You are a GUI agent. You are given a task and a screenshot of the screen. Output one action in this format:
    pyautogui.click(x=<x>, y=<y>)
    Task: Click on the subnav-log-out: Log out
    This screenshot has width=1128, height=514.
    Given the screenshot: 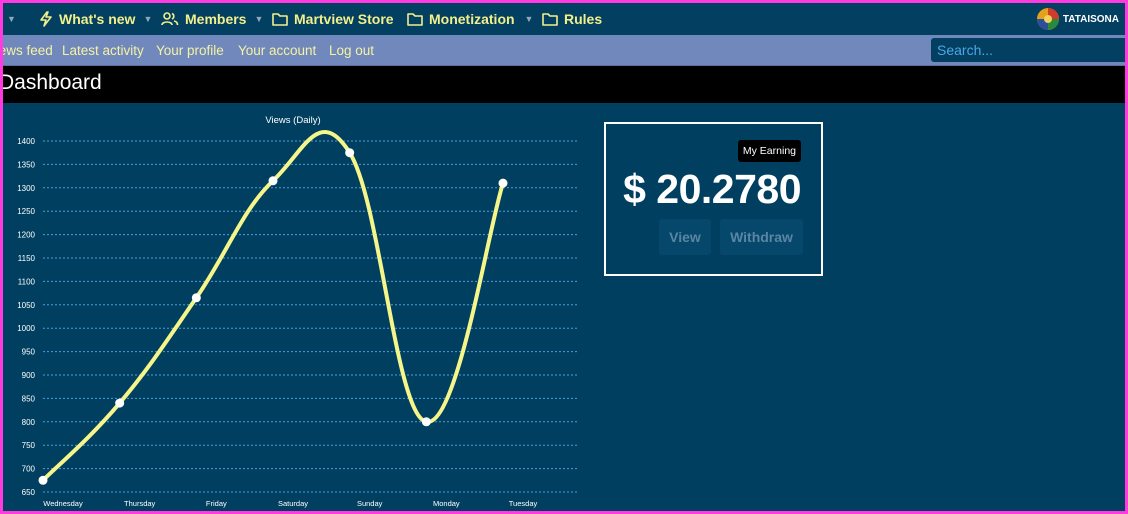 What is the action you would take?
    pyautogui.click(x=351, y=50)
    